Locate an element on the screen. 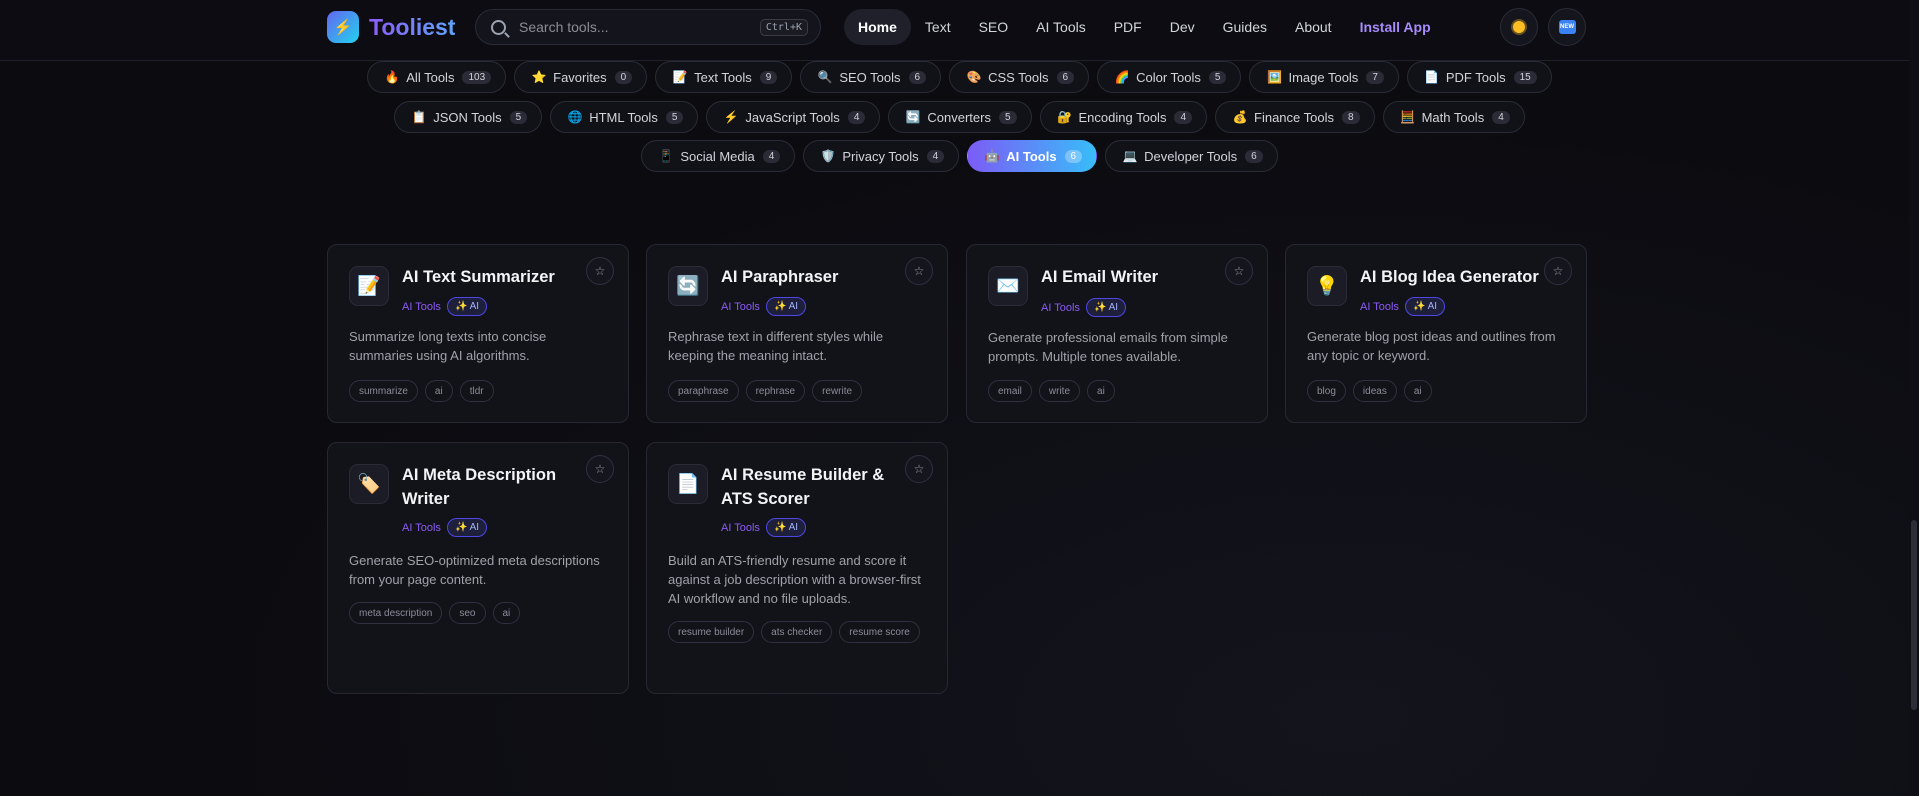 This screenshot has height=796, width=1919. tool-tag: rephrase is located at coordinates (775, 391).